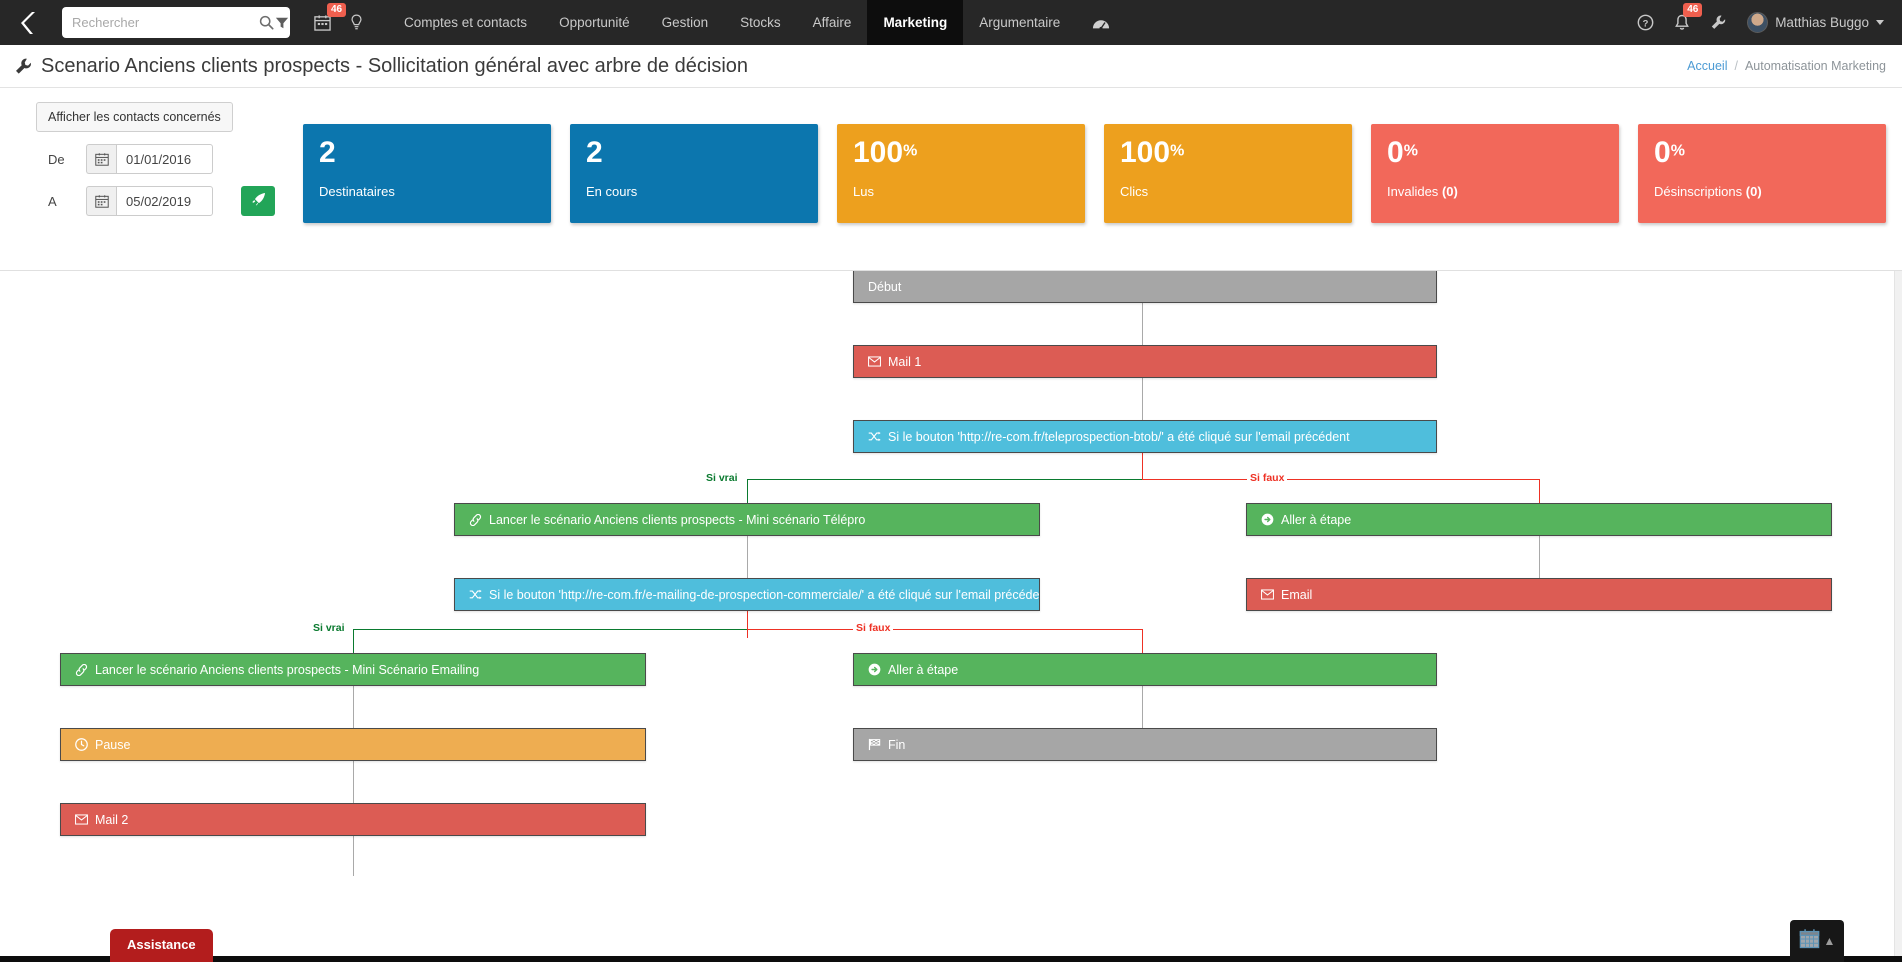 The image size is (1902, 962). What do you see at coordinates (356, 22) in the screenshot?
I see `lightbulb-icon` at bounding box center [356, 22].